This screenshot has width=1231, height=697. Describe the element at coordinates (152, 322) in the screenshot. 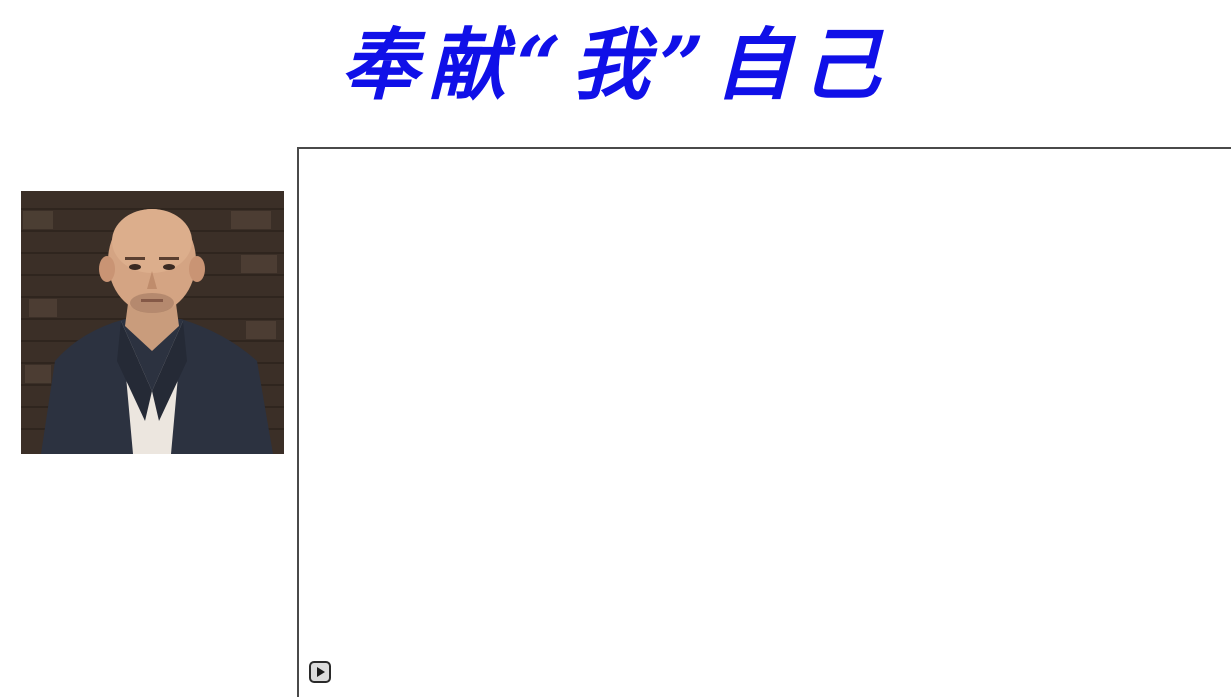

I see `portrait-photo` at that location.